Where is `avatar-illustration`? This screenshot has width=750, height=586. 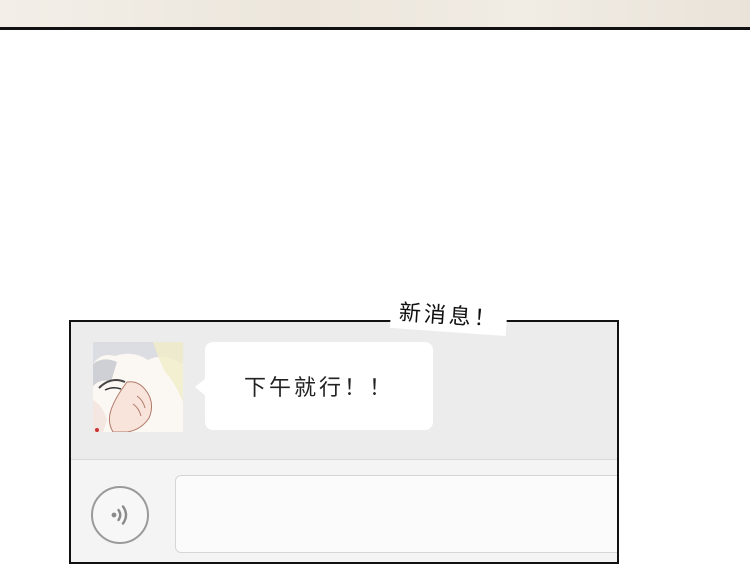
avatar-illustration is located at coordinates (138, 387).